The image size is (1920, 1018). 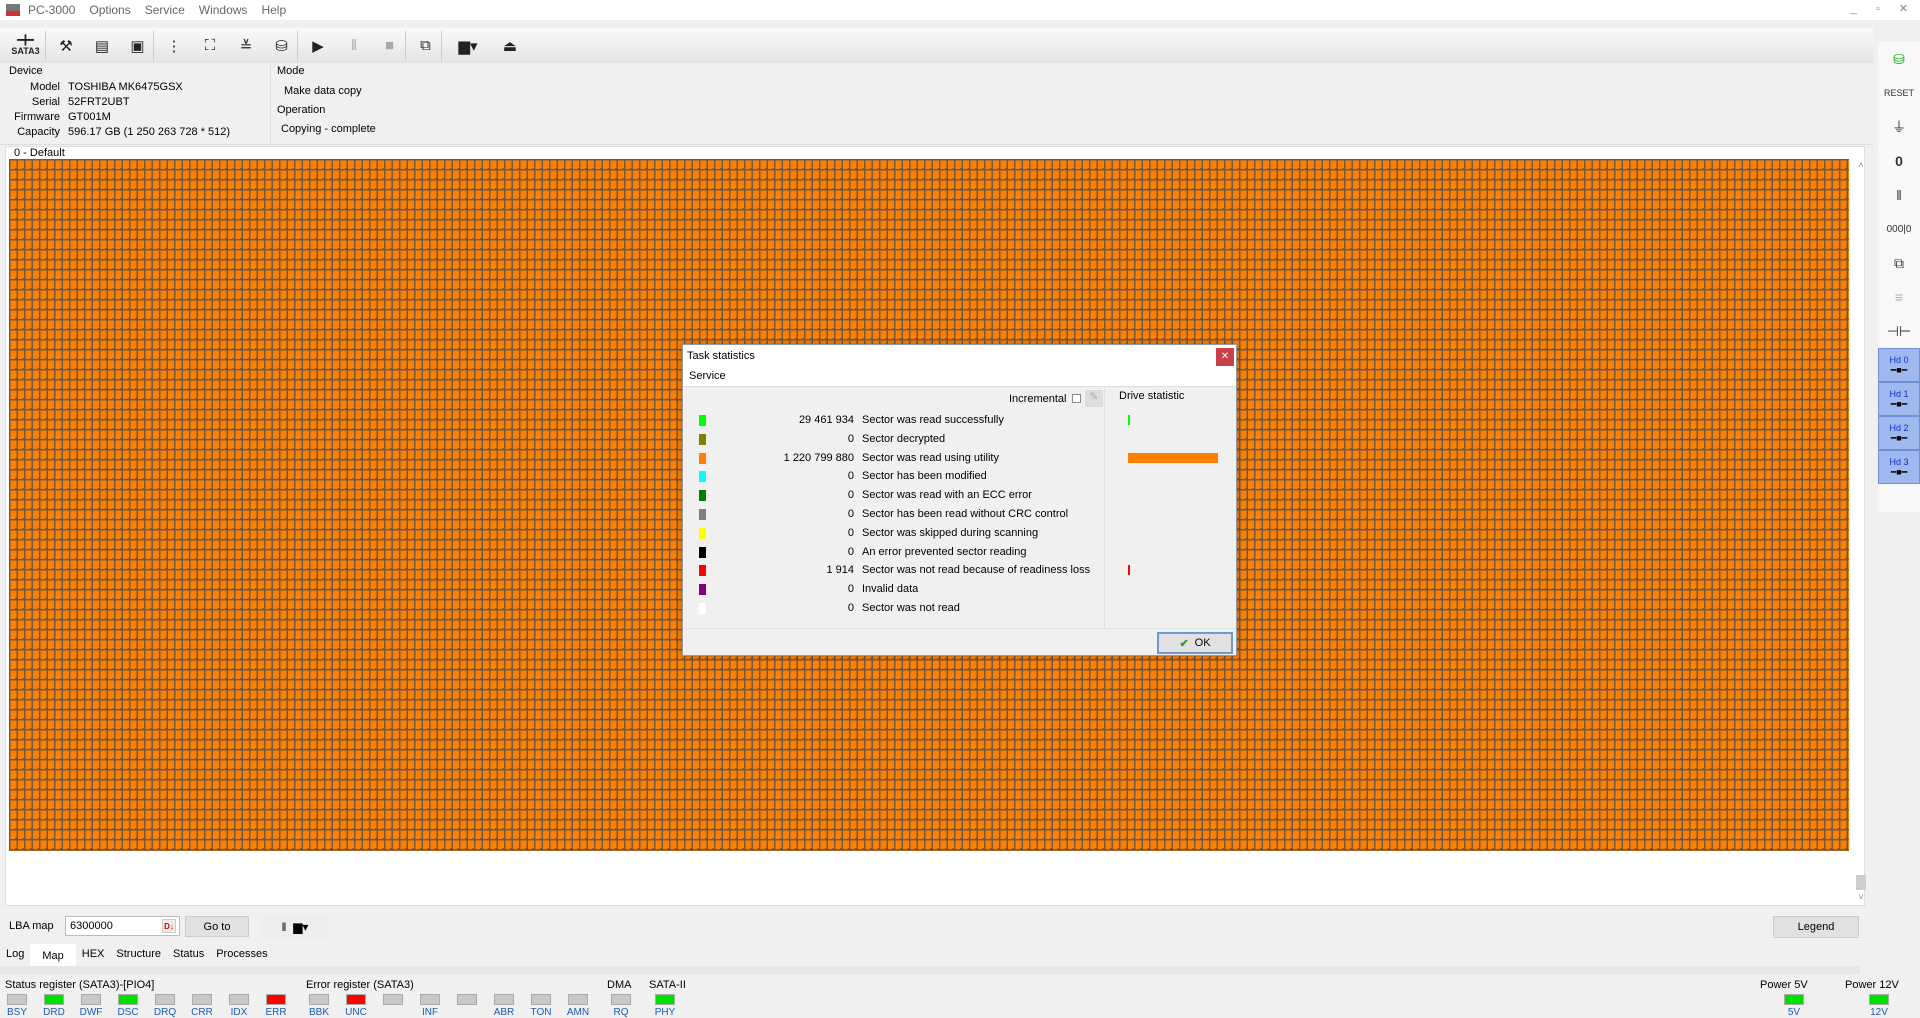 I want to click on database-icon: ⛁, so click(x=282, y=45).